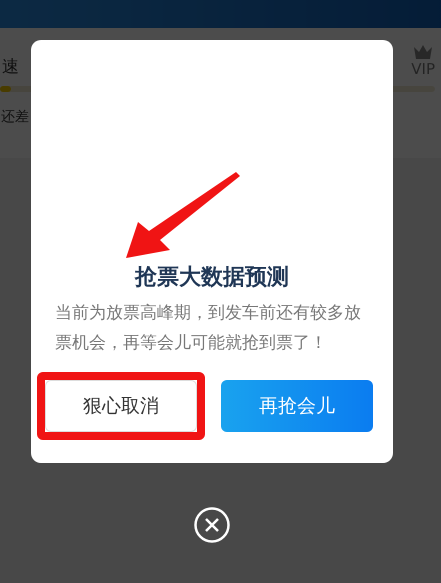 The image size is (441, 583). What do you see at coordinates (121, 406) in the screenshot?
I see `cancel-button: 狠心取消` at bounding box center [121, 406].